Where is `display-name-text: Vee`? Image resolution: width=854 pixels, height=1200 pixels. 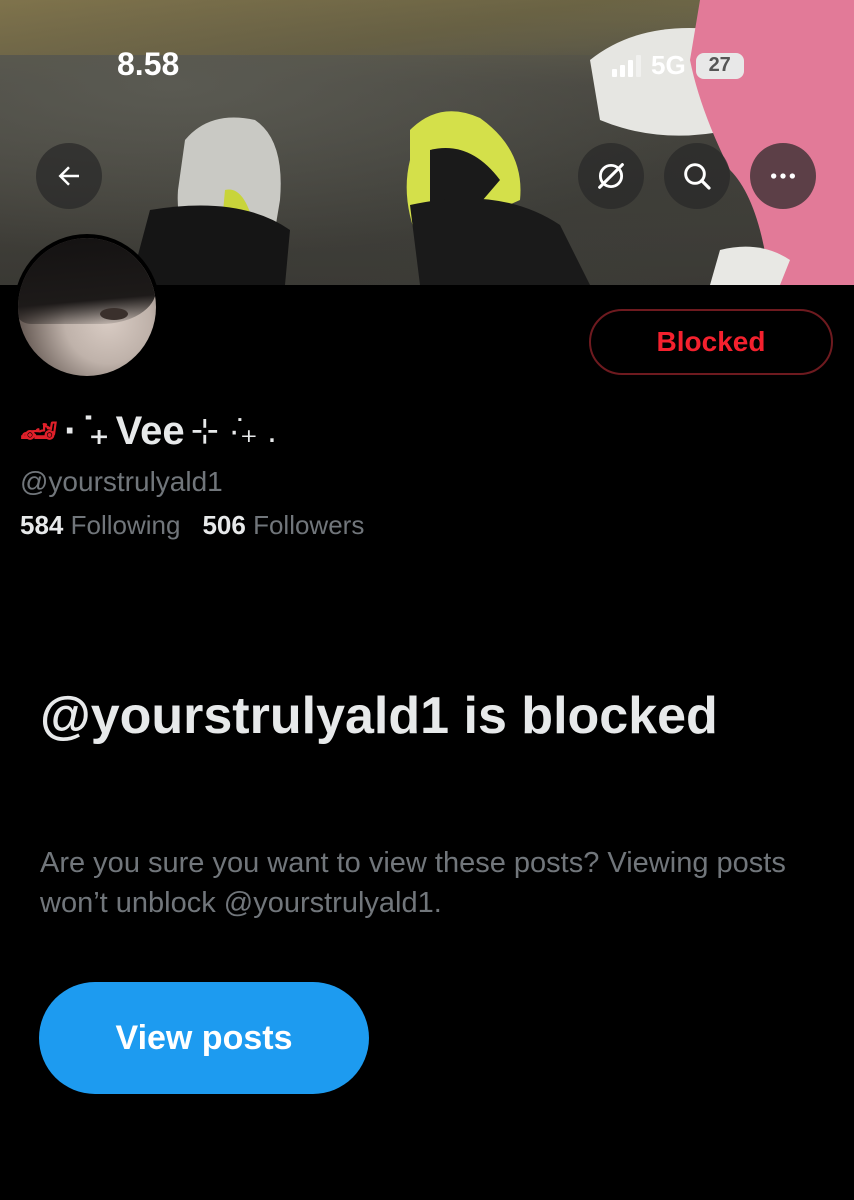
display-name-text: Vee is located at coordinates (150, 430).